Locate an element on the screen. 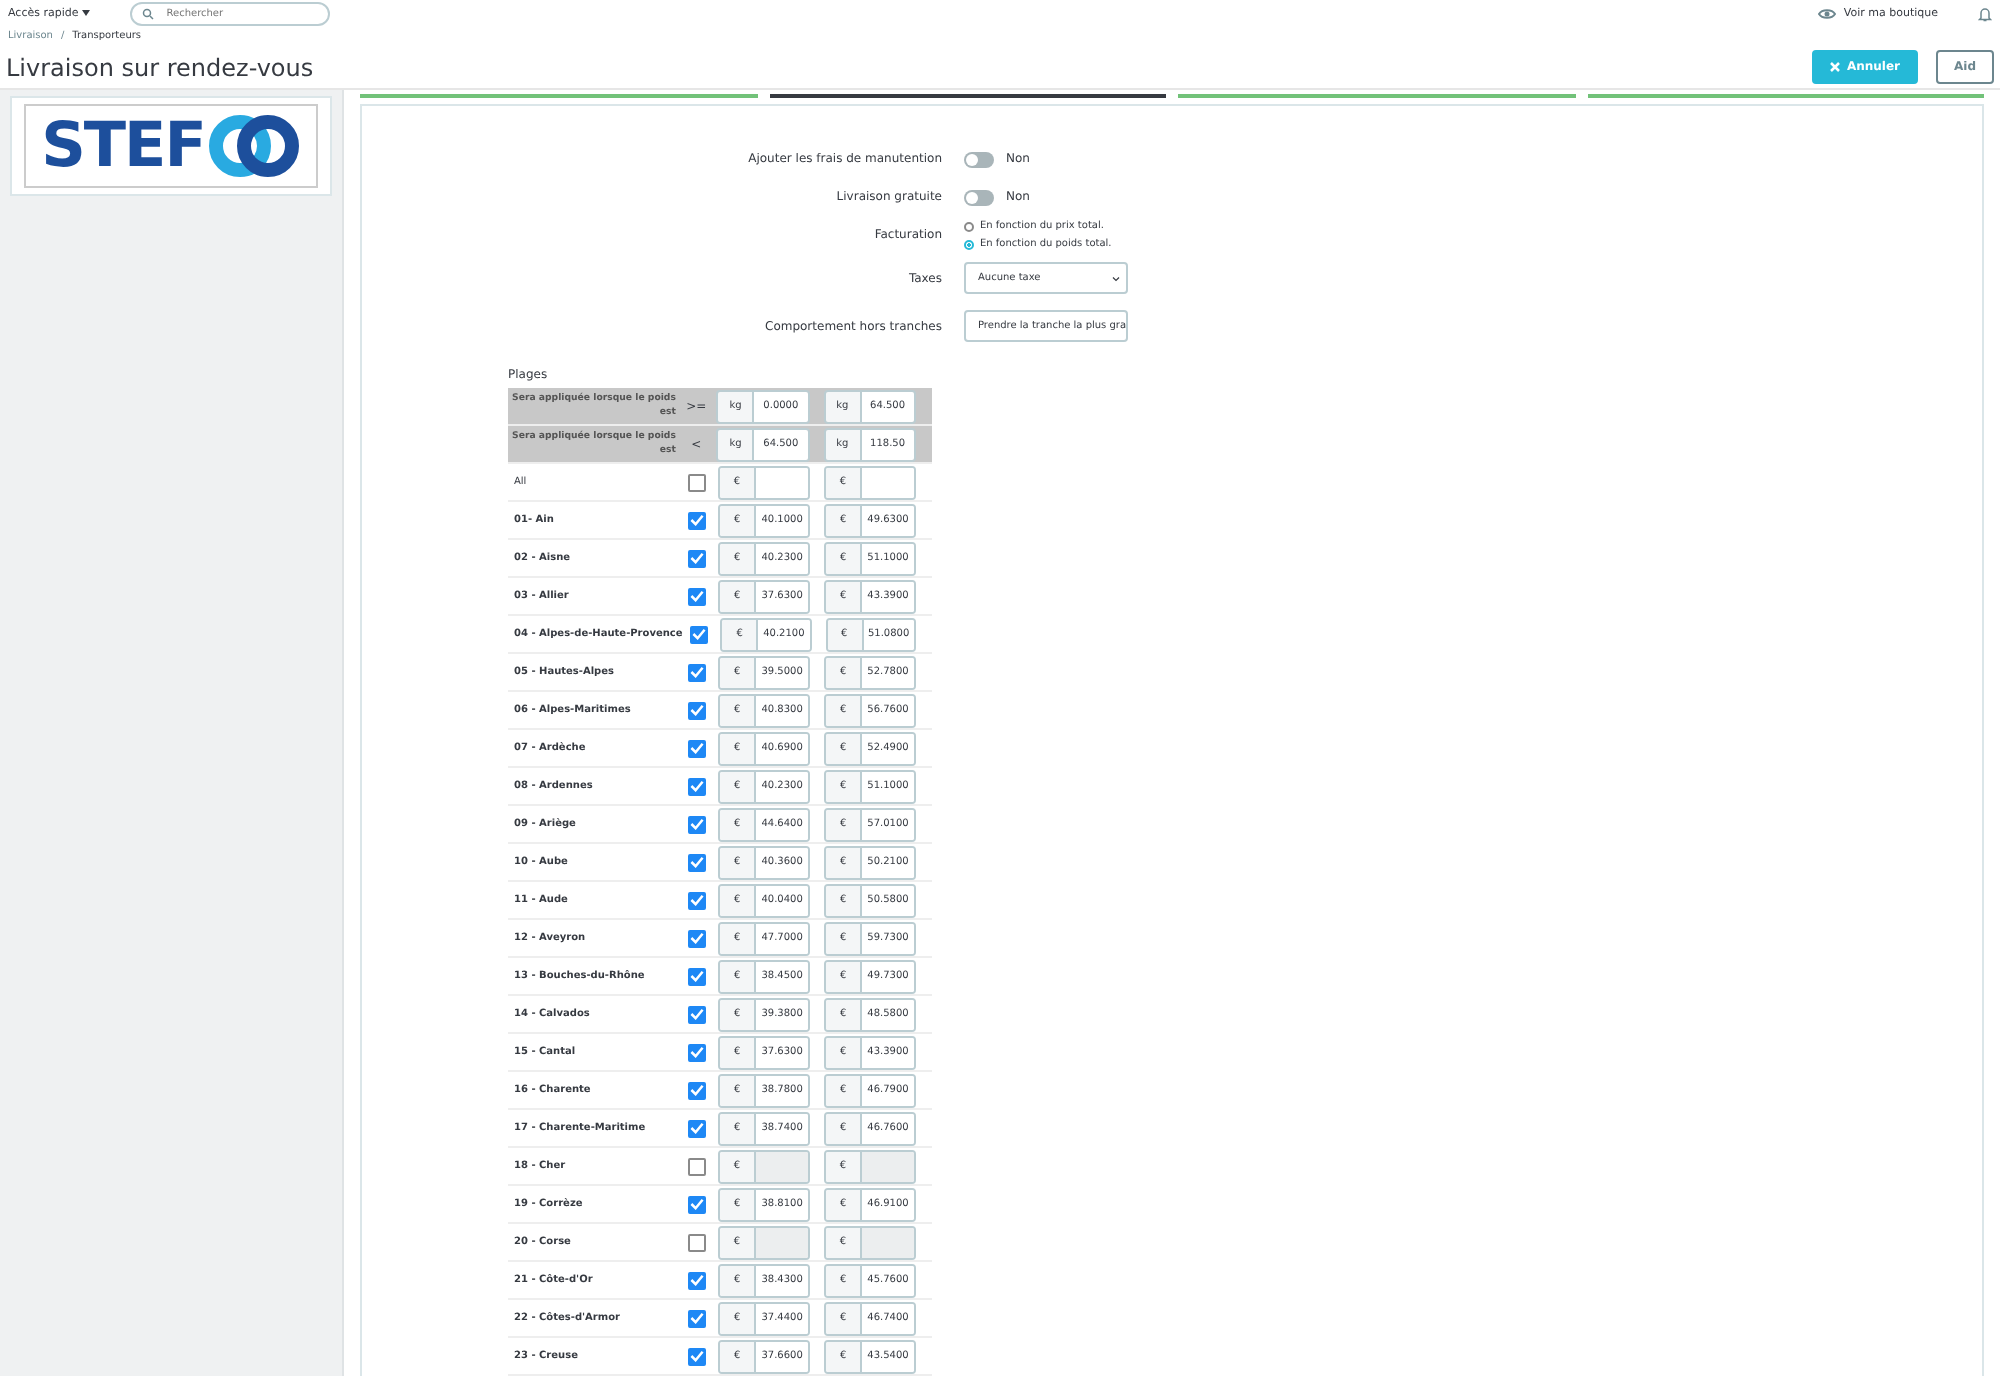 Image resolution: width=2000 pixels, height=1376 pixels. bell-icon is located at coordinates (1985, 13).